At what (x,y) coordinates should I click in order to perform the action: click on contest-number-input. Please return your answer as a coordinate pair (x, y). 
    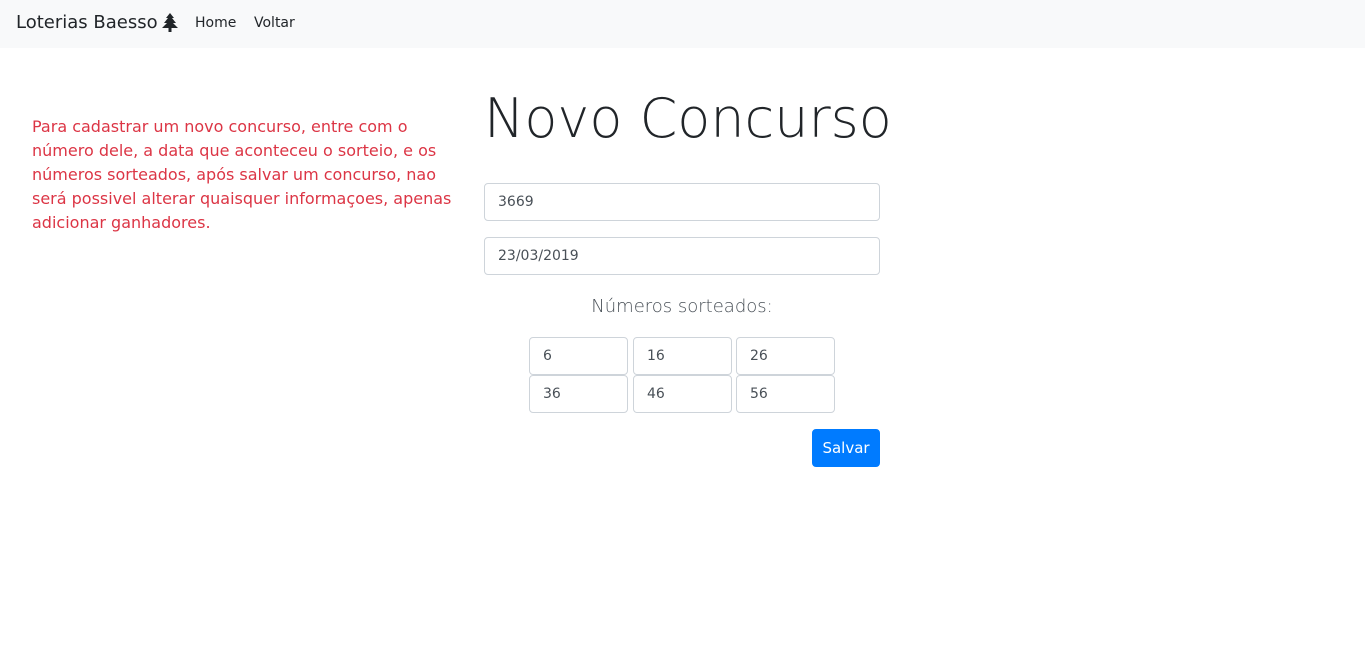
    Looking at the image, I should click on (682, 202).